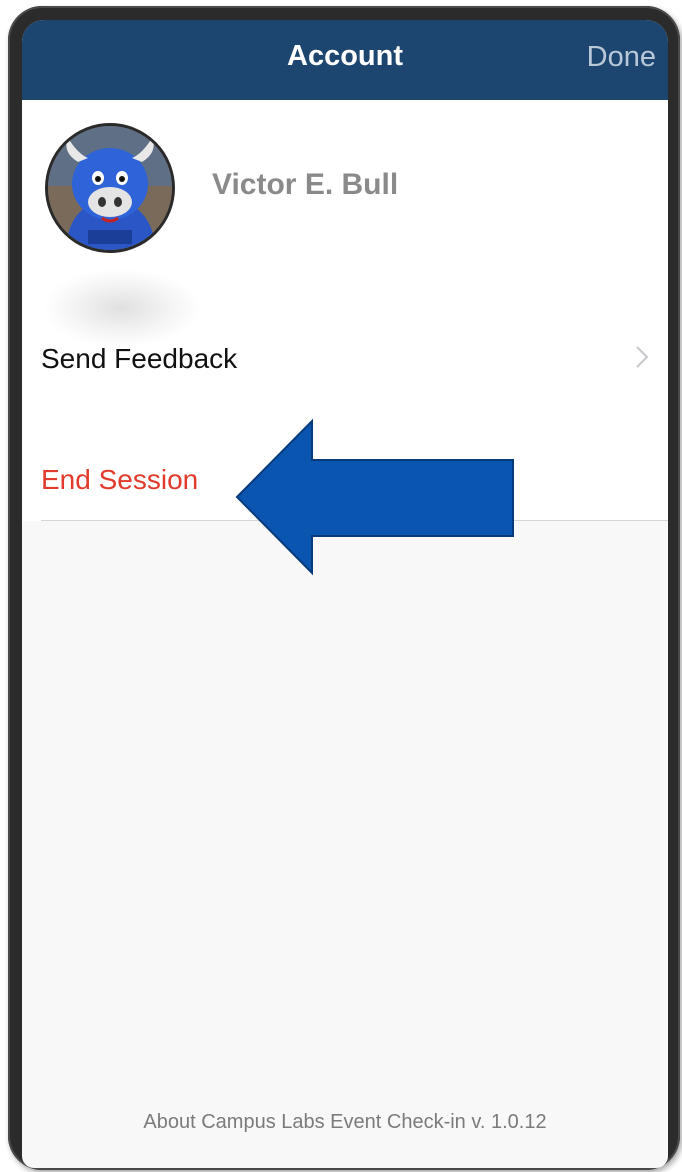 The image size is (682, 1172). What do you see at coordinates (374, 497) in the screenshot?
I see `annotation-arrow-icon` at bounding box center [374, 497].